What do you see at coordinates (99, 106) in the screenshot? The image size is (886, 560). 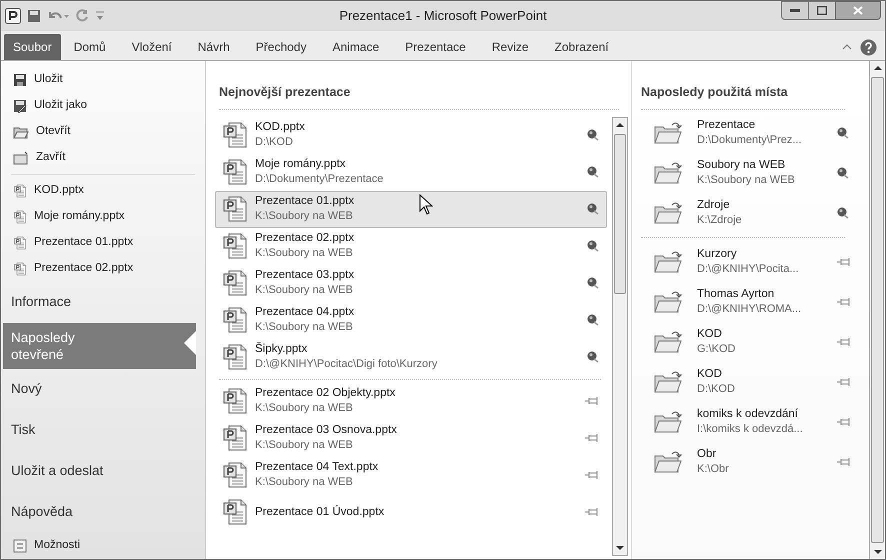 I see `sidebar-item: Uložit jako` at bounding box center [99, 106].